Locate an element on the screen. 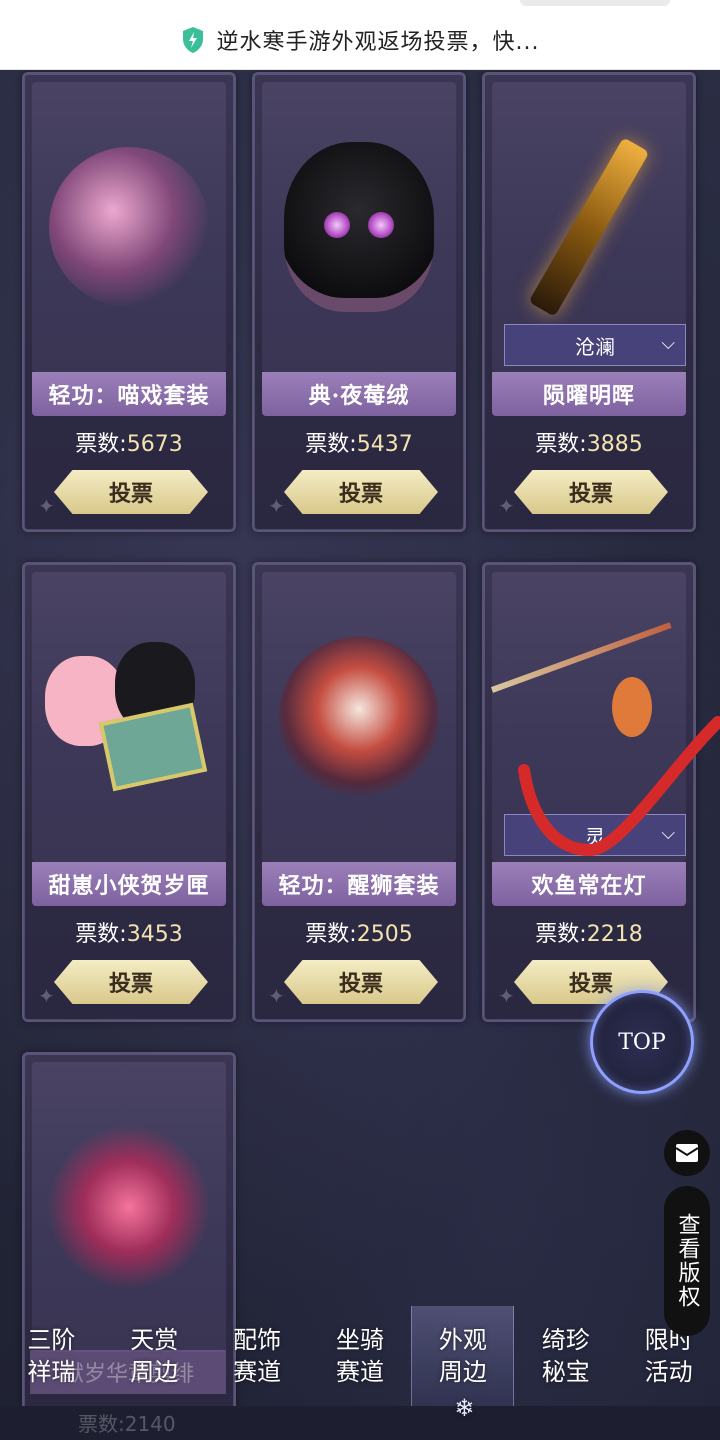 The width and height of the screenshot is (720, 1440). mail-button is located at coordinates (687, 1153).